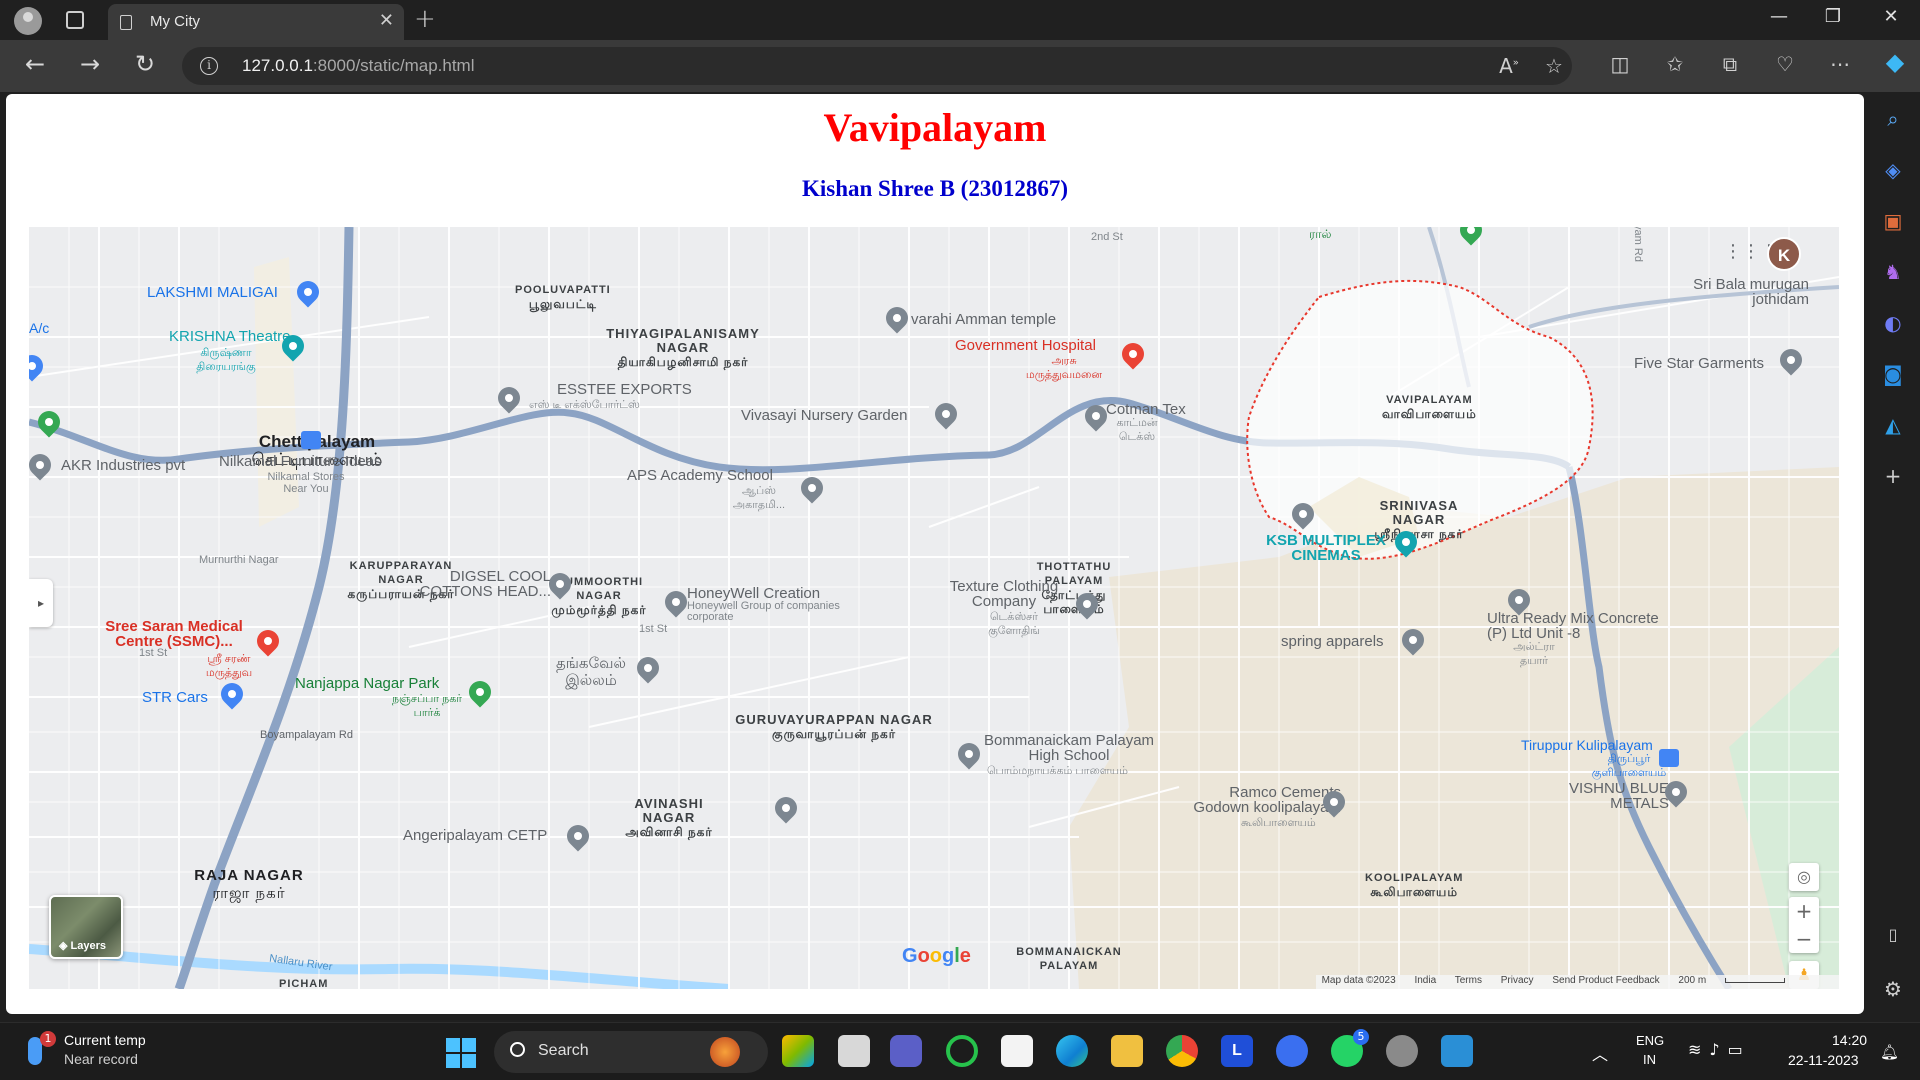  What do you see at coordinates (1326, 548) in the screenshot?
I see `poi-ksb-multiplex: KSB MULTIPLEX CINEMAS` at bounding box center [1326, 548].